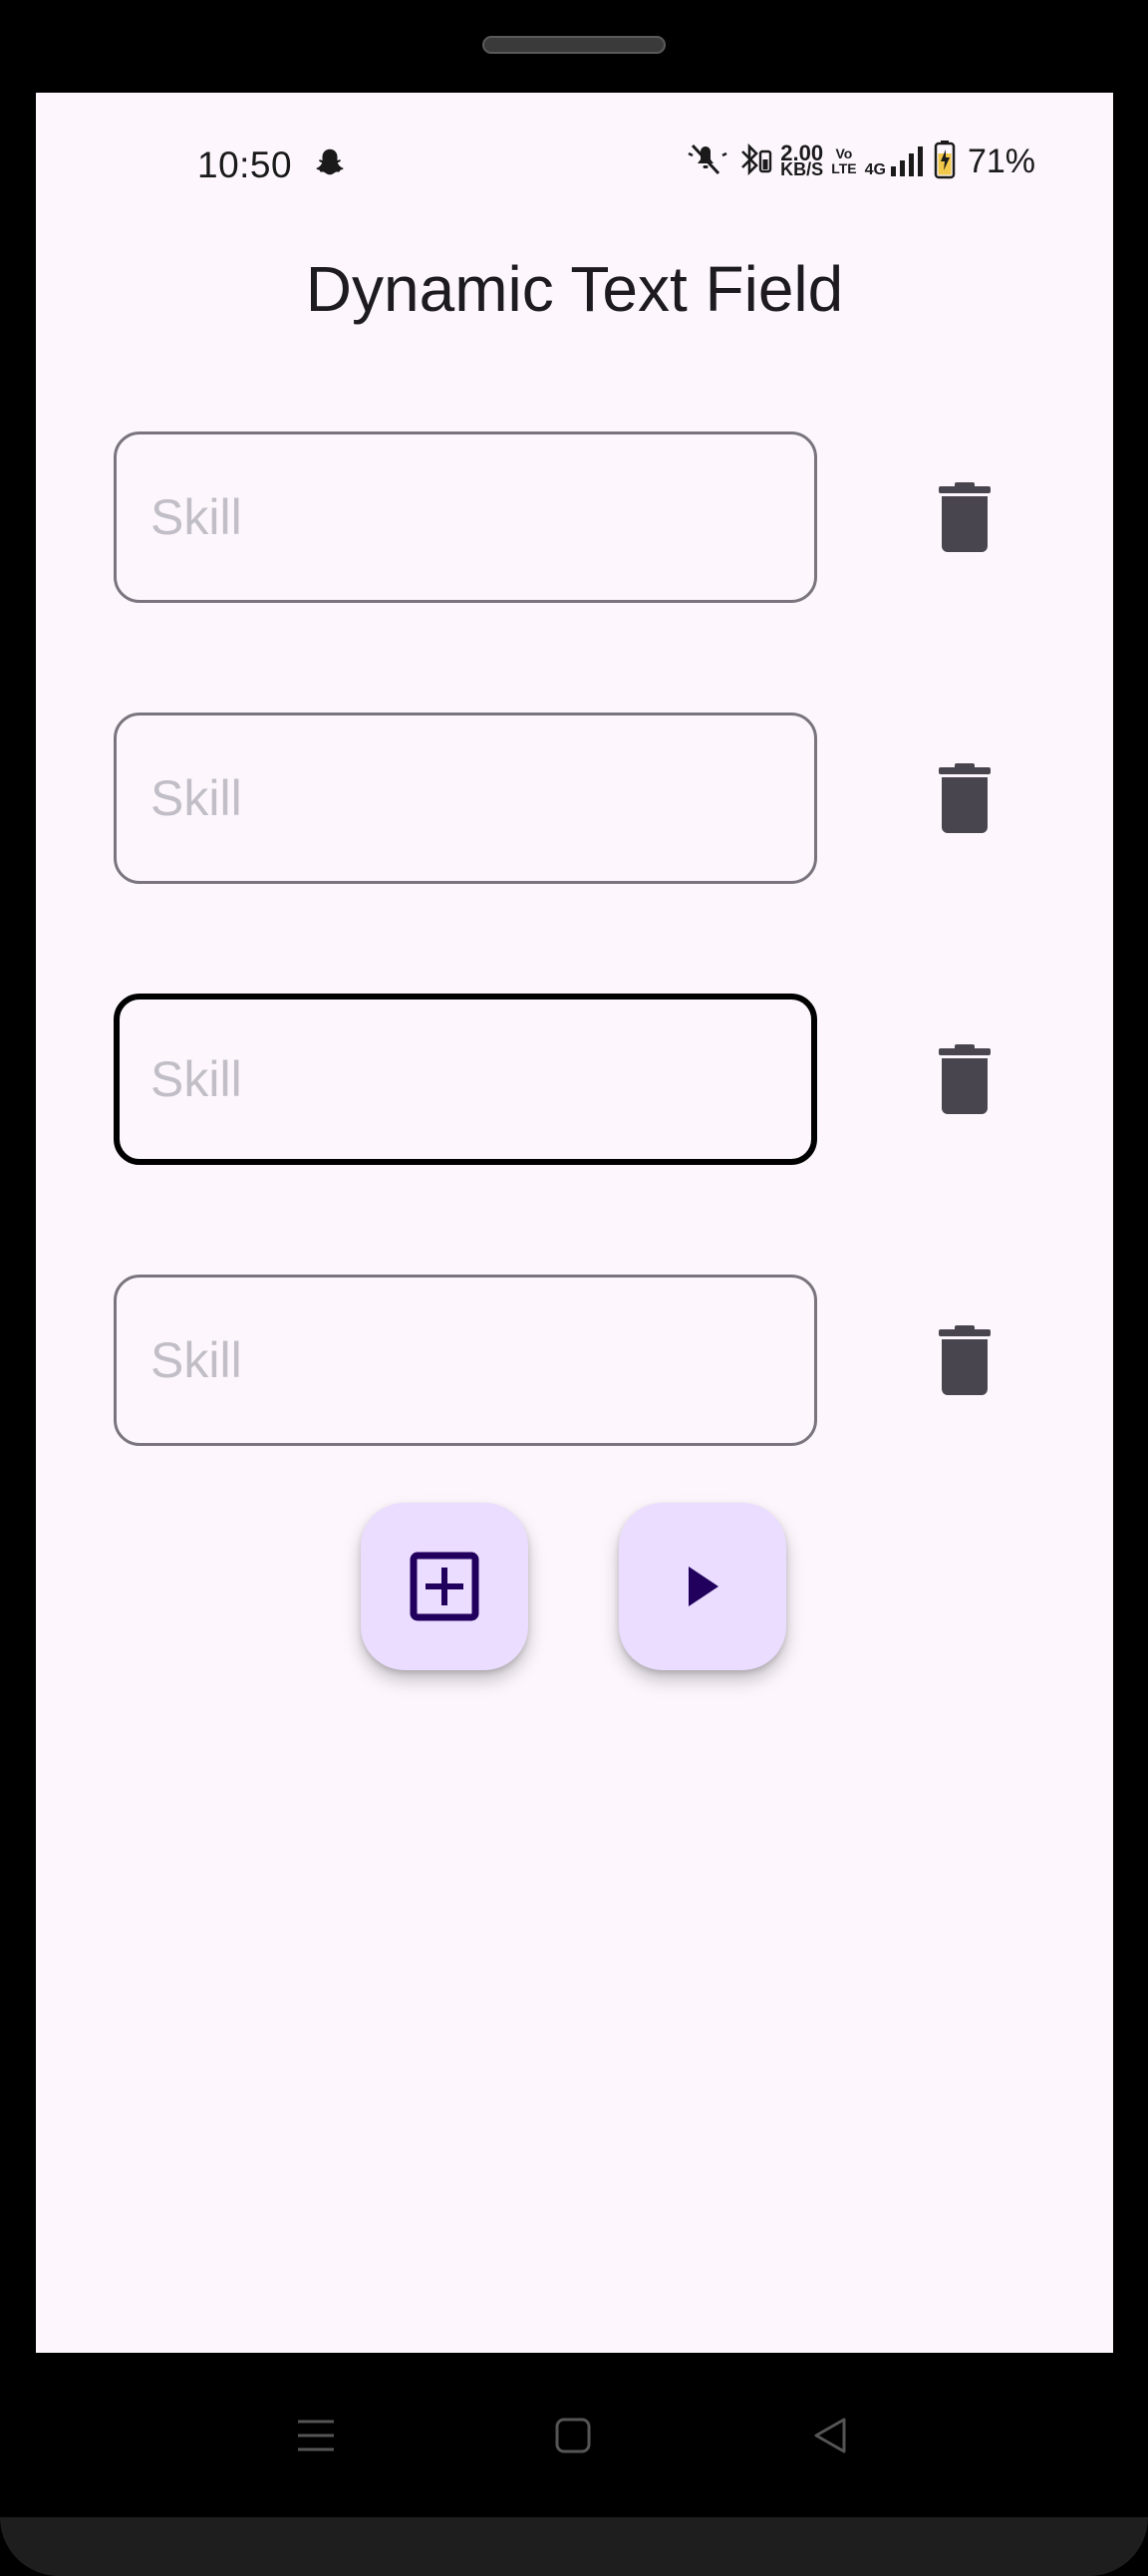  I want to click on run-button, so click(702, 1586).